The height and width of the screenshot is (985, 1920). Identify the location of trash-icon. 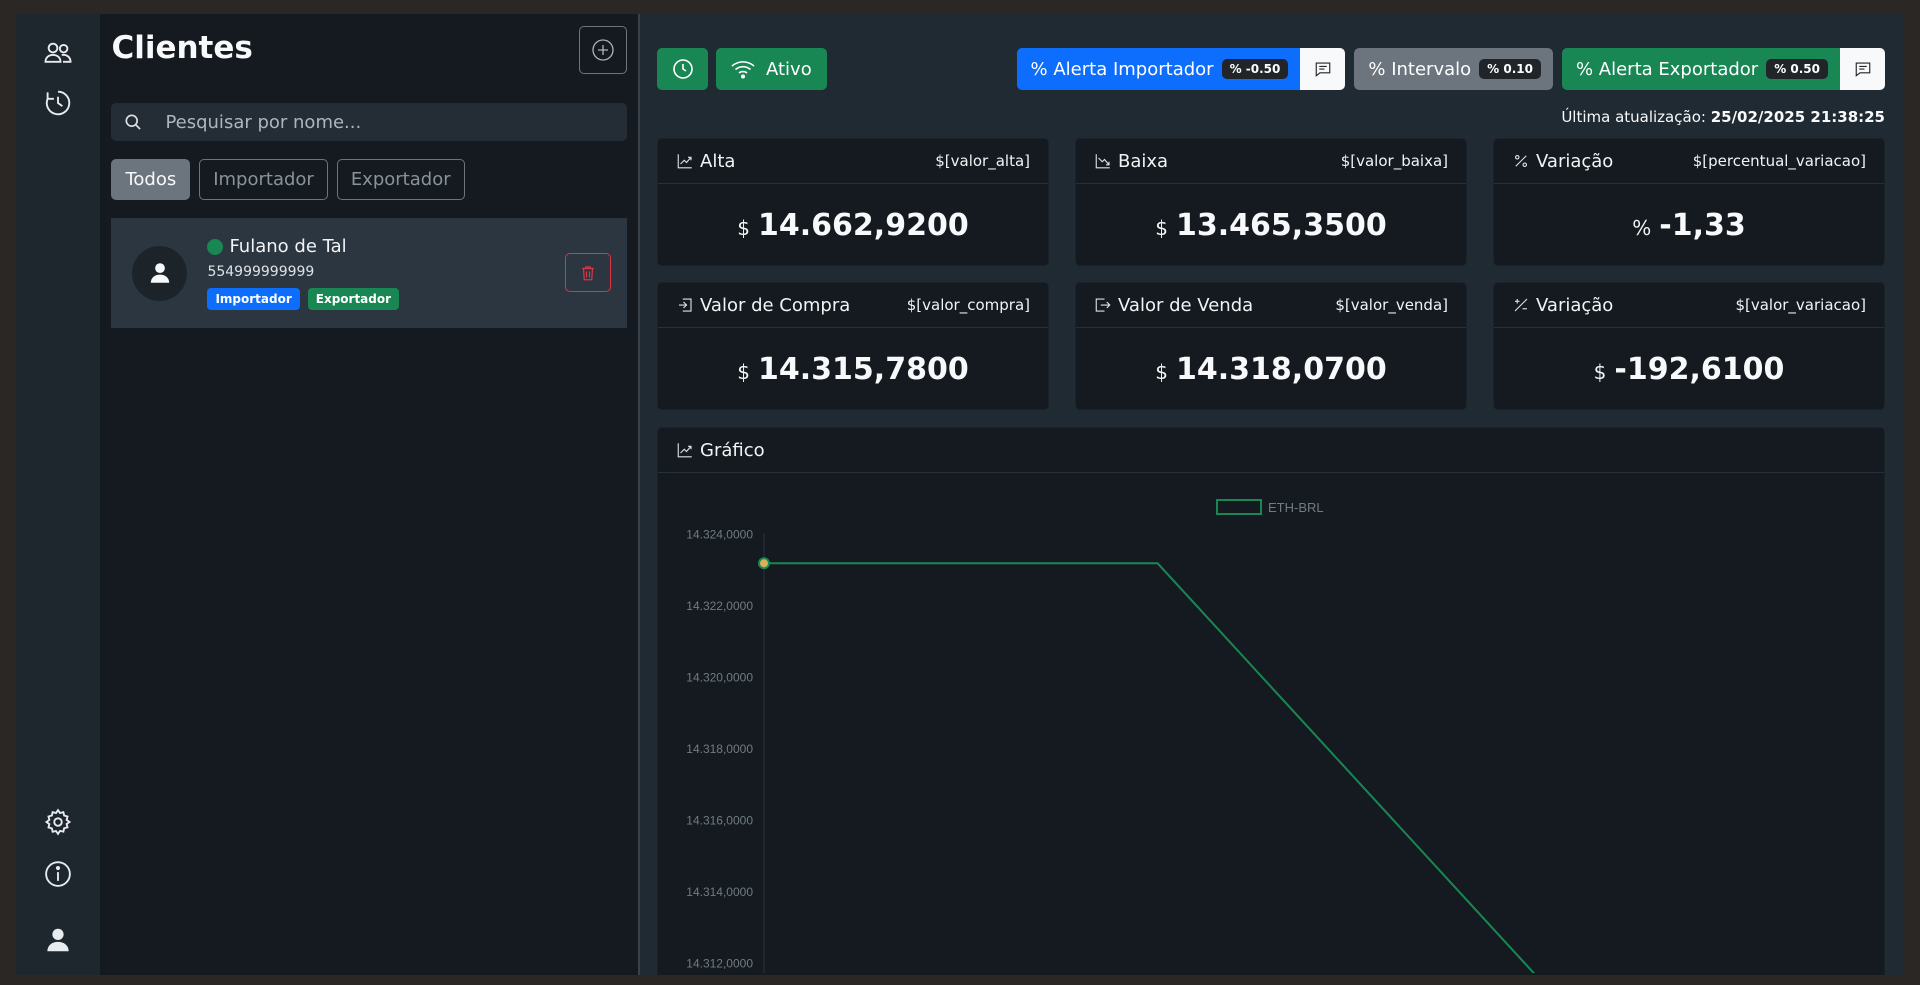
(588, 272).